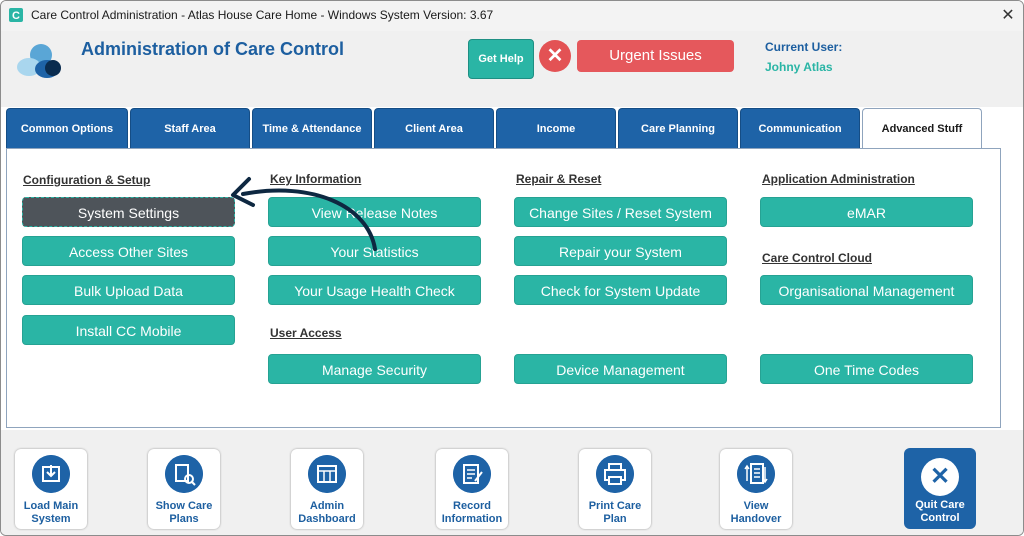 The image size is (1024, 536). I want to click on urgent-issues-button: Urgent Issues, so click(655, 56).